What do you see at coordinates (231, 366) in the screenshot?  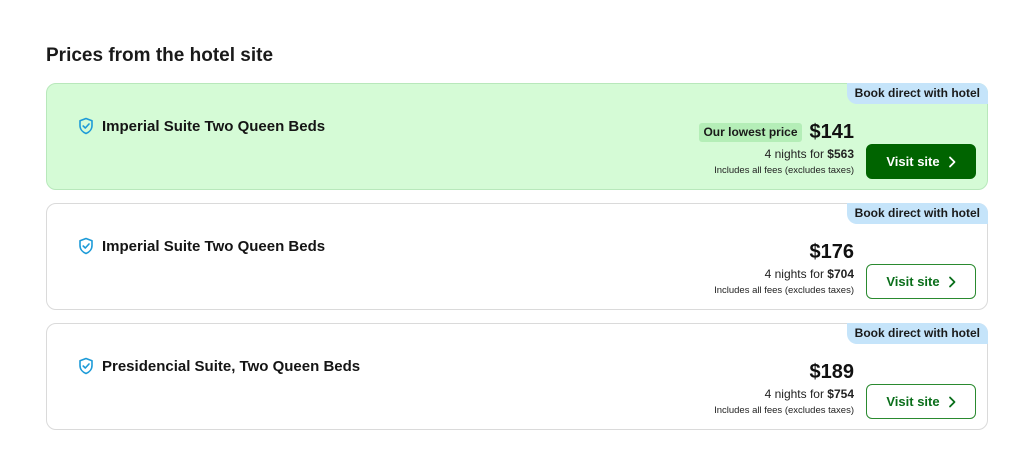 I see `room-name: Presidencial Suite, Two Queen Beds` at bounding box center [231, 366].